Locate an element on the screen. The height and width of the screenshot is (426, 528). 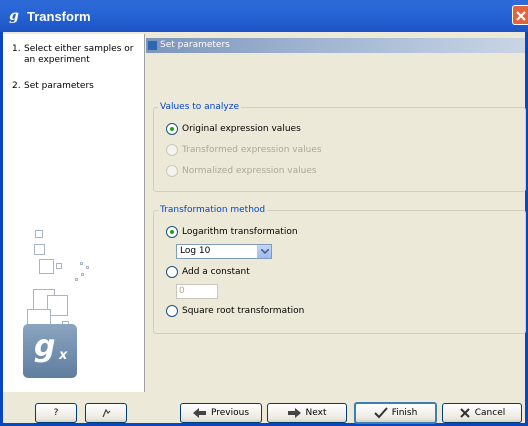
reset-icon is located at coordinates (106, 413).